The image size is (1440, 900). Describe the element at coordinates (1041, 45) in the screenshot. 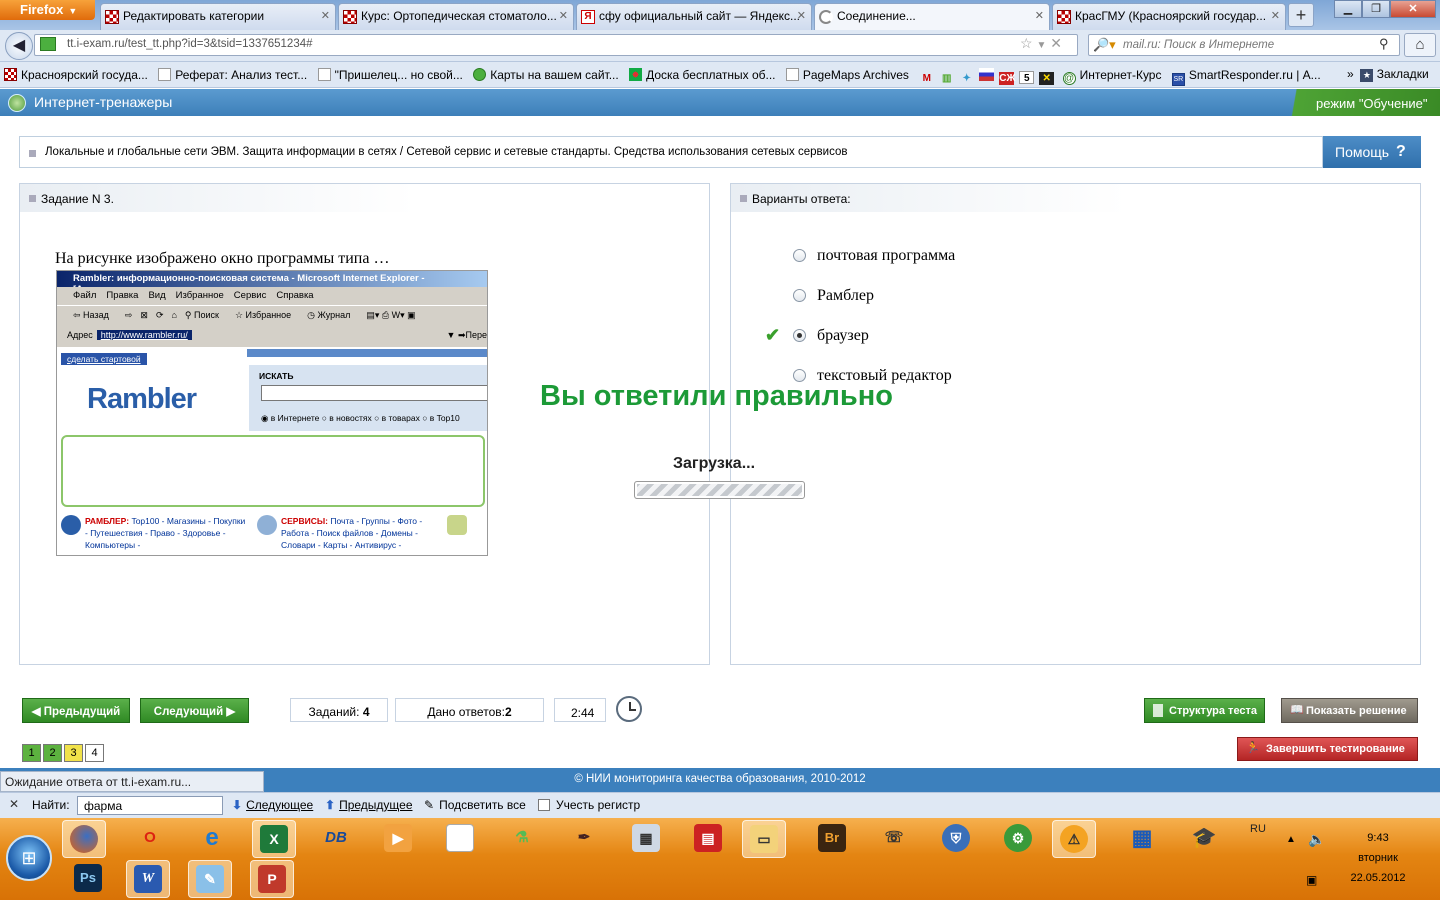

I see `dropdown-arrow-icon: ▼` at that location.